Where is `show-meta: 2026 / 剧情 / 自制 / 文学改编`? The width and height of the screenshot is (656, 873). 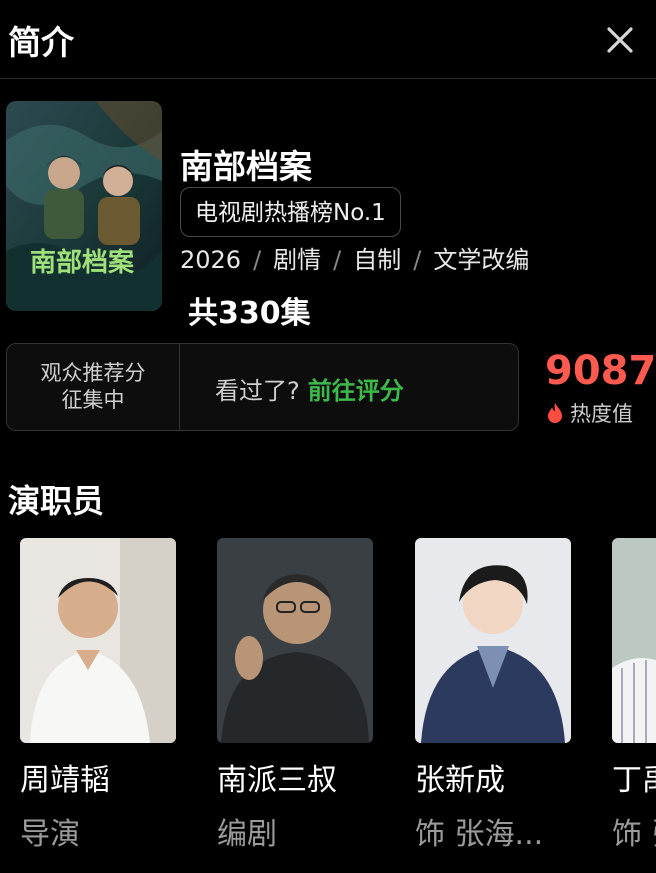
show-meta: 2026 / 剧情 / 自制 / 文学改编 is located at coordinates (354, 257).